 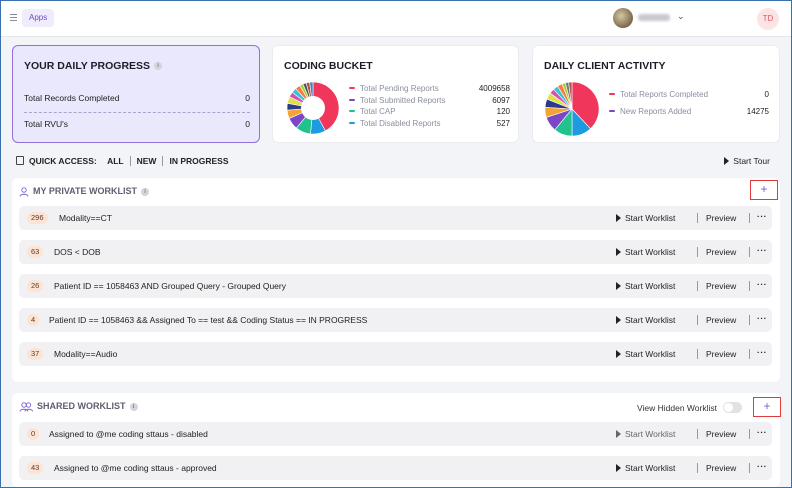 What do you see at coordinates (35, 354) in the screenshot?
I see `worklist-count-badge: 37` at bounding box center [35, 354].